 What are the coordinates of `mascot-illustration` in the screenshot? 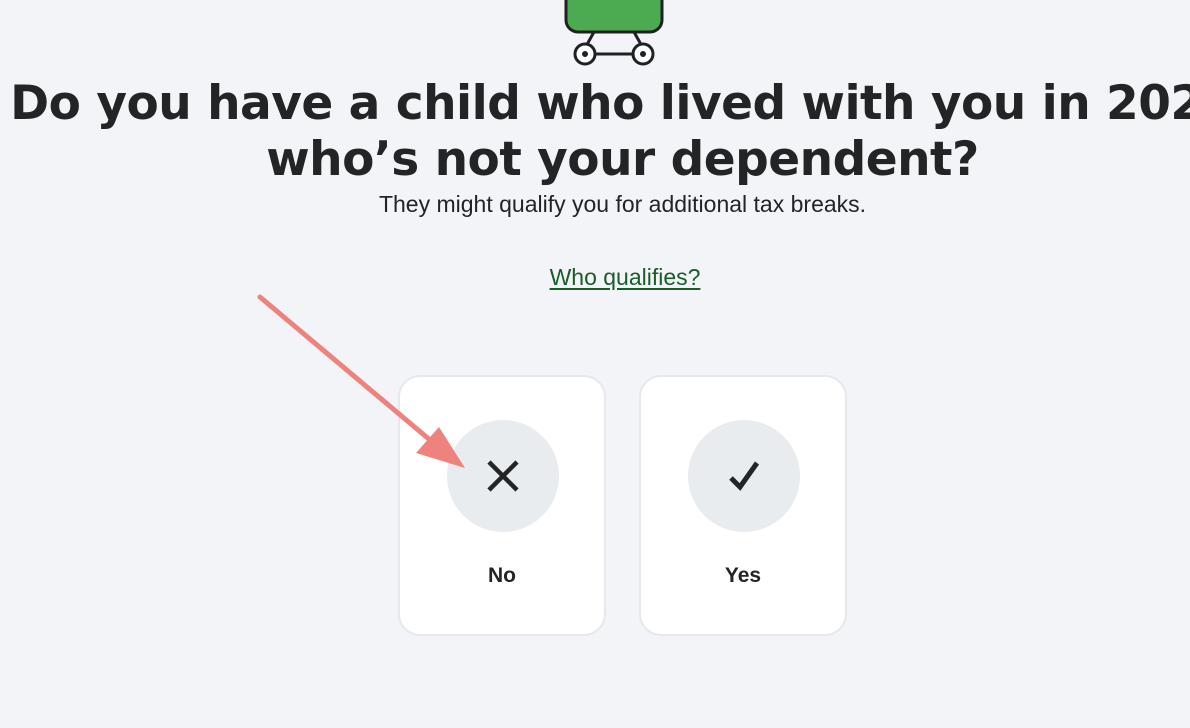 It's located at (615, 35).